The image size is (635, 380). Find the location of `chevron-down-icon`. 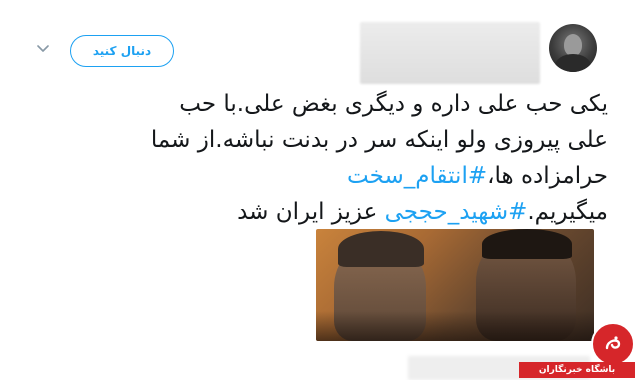

chevron-down-icon is located at coordinates (43, 49).